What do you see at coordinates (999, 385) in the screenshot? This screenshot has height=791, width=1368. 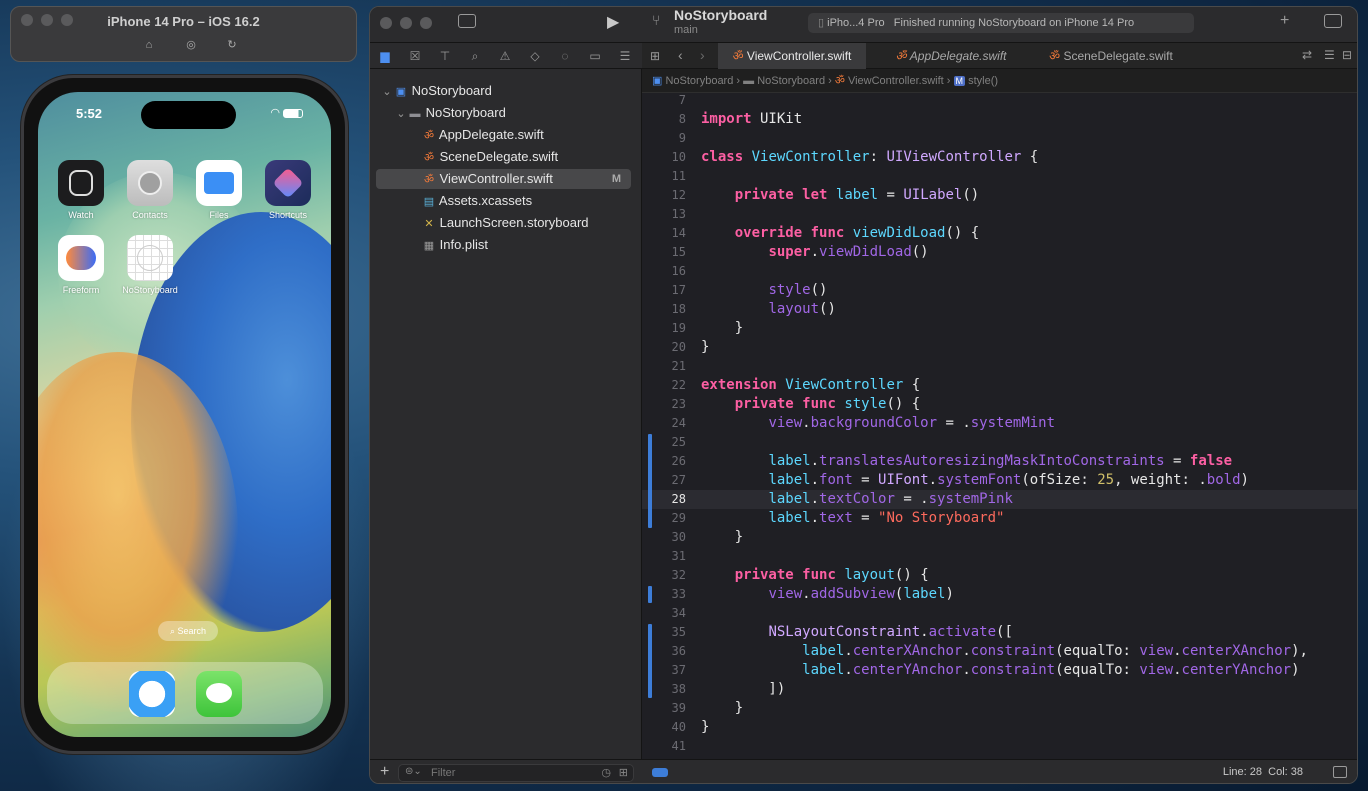 I see `code-line: 22 extension ViewController {` at bounding box center [999, 385].